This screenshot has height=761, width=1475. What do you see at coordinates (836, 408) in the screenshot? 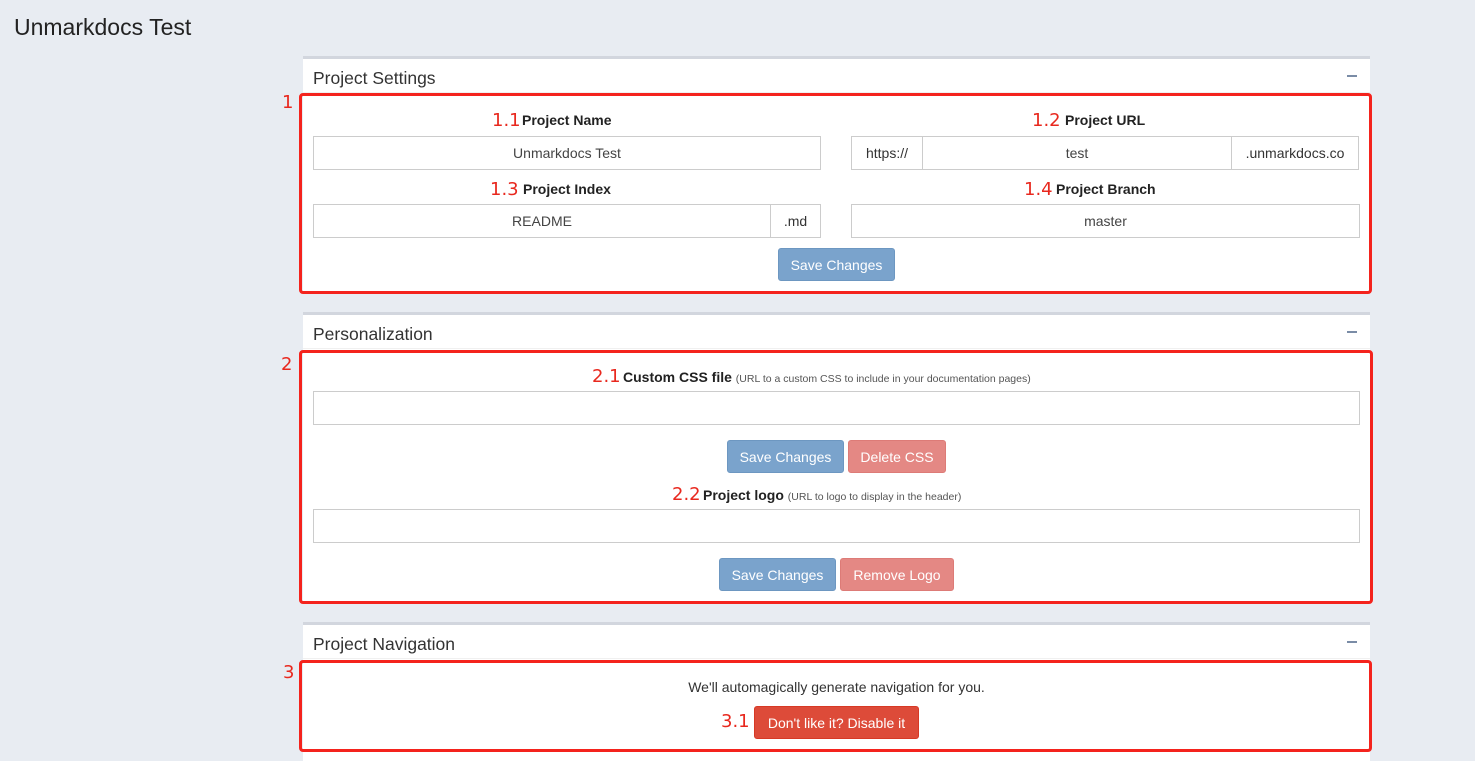
I see `custom-css-input` at bounding box center [836, 408].